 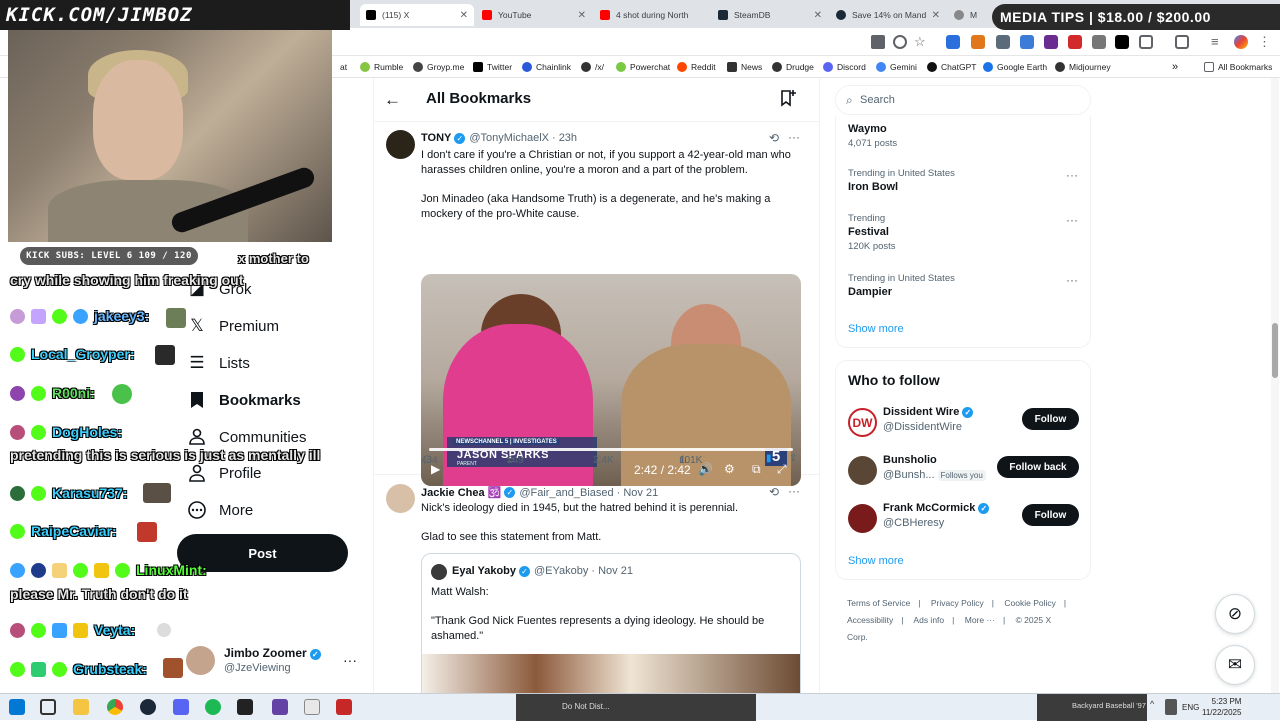 I want to click on follow-suggestion: Frank McCormick ✓ @CBHeresy Follow, so click(x=968, y=520).